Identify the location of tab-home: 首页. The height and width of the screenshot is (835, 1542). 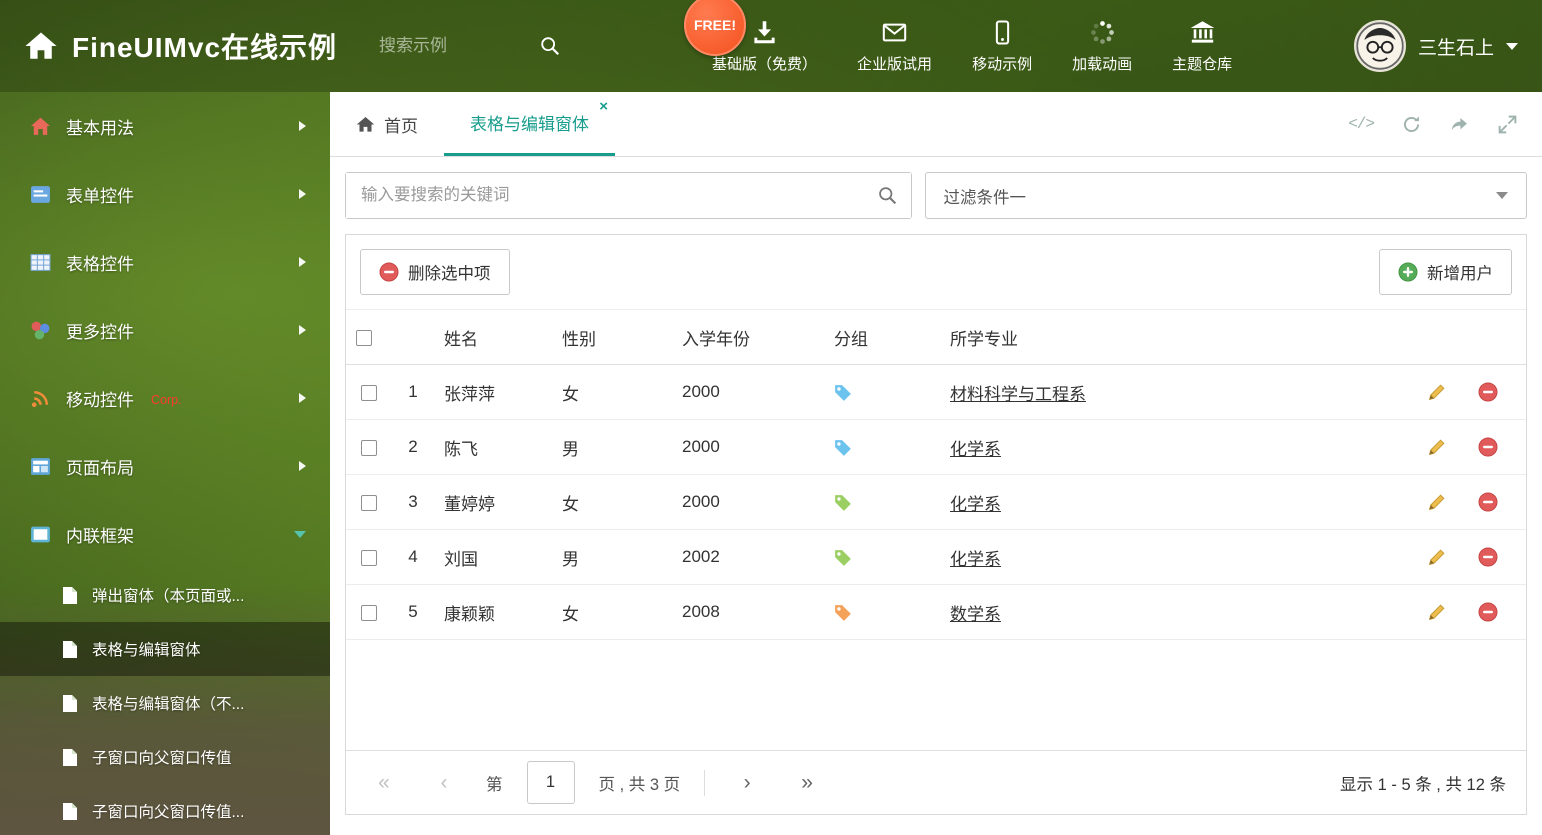
(387, 124).